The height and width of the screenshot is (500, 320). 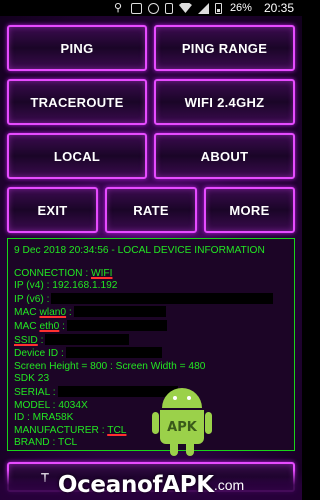 What do you see at coordinates (77, 102) in the screenshot?
I see `traceroute-button: TRACEROUTE` at bounding box center [77, 102].